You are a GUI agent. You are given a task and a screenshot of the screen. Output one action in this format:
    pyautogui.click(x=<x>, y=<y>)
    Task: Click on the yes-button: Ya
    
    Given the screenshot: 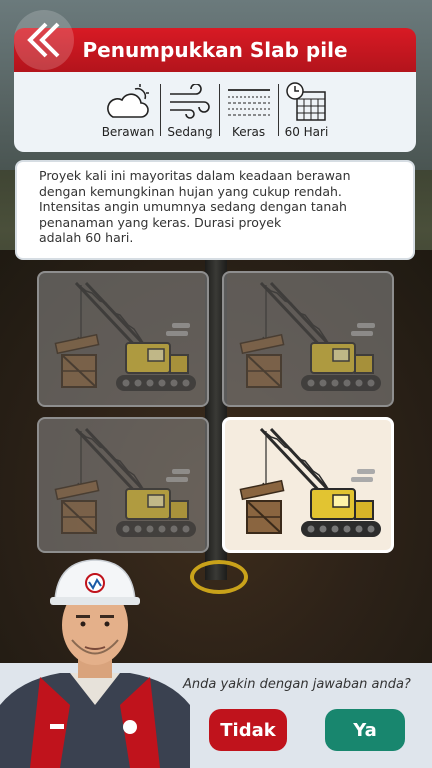 What is the action you would take?
    pyautogui.click(x=365, y=730)
    